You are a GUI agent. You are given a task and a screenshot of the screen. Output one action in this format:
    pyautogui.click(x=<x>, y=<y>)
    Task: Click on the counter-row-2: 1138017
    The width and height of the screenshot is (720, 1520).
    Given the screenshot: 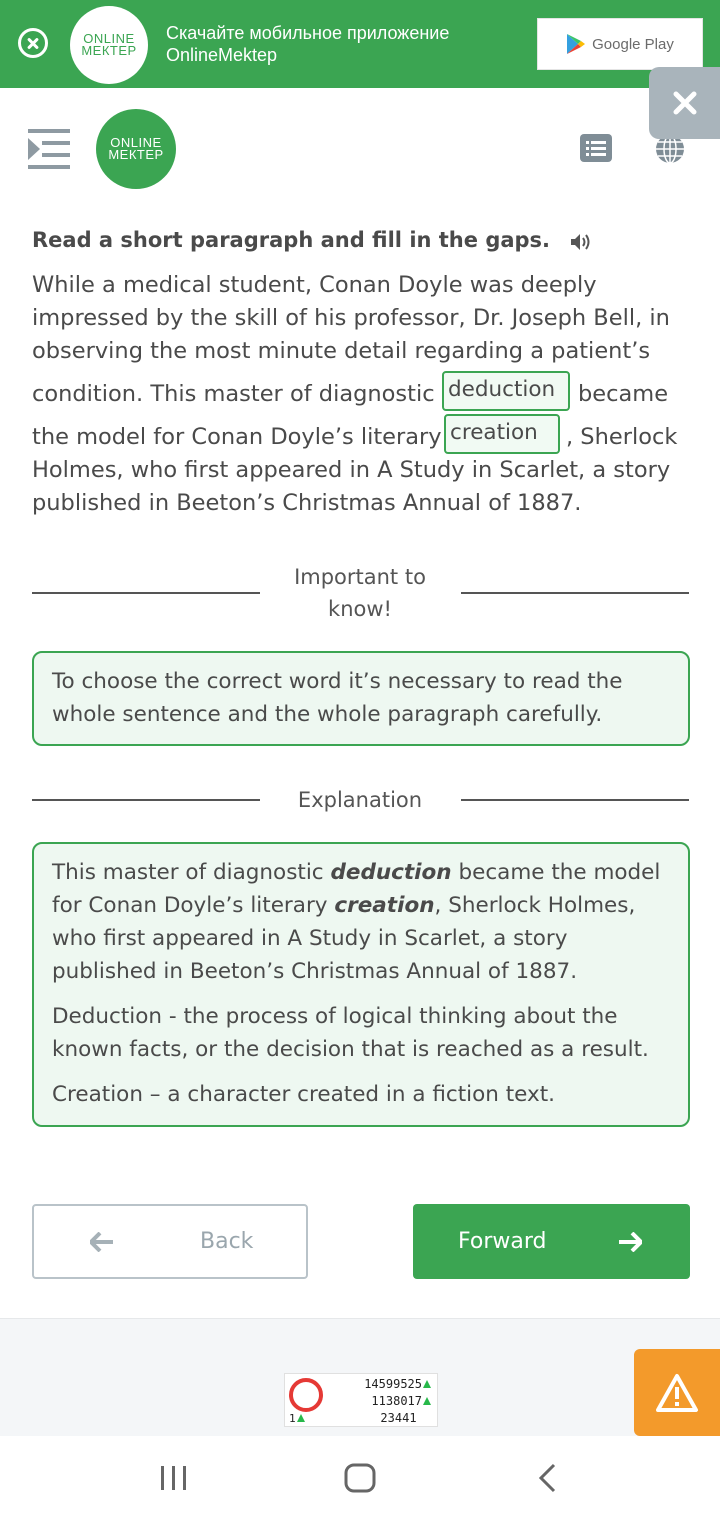 What is the action you would take?
    pyautogui.click(x=396, y=1401)
    